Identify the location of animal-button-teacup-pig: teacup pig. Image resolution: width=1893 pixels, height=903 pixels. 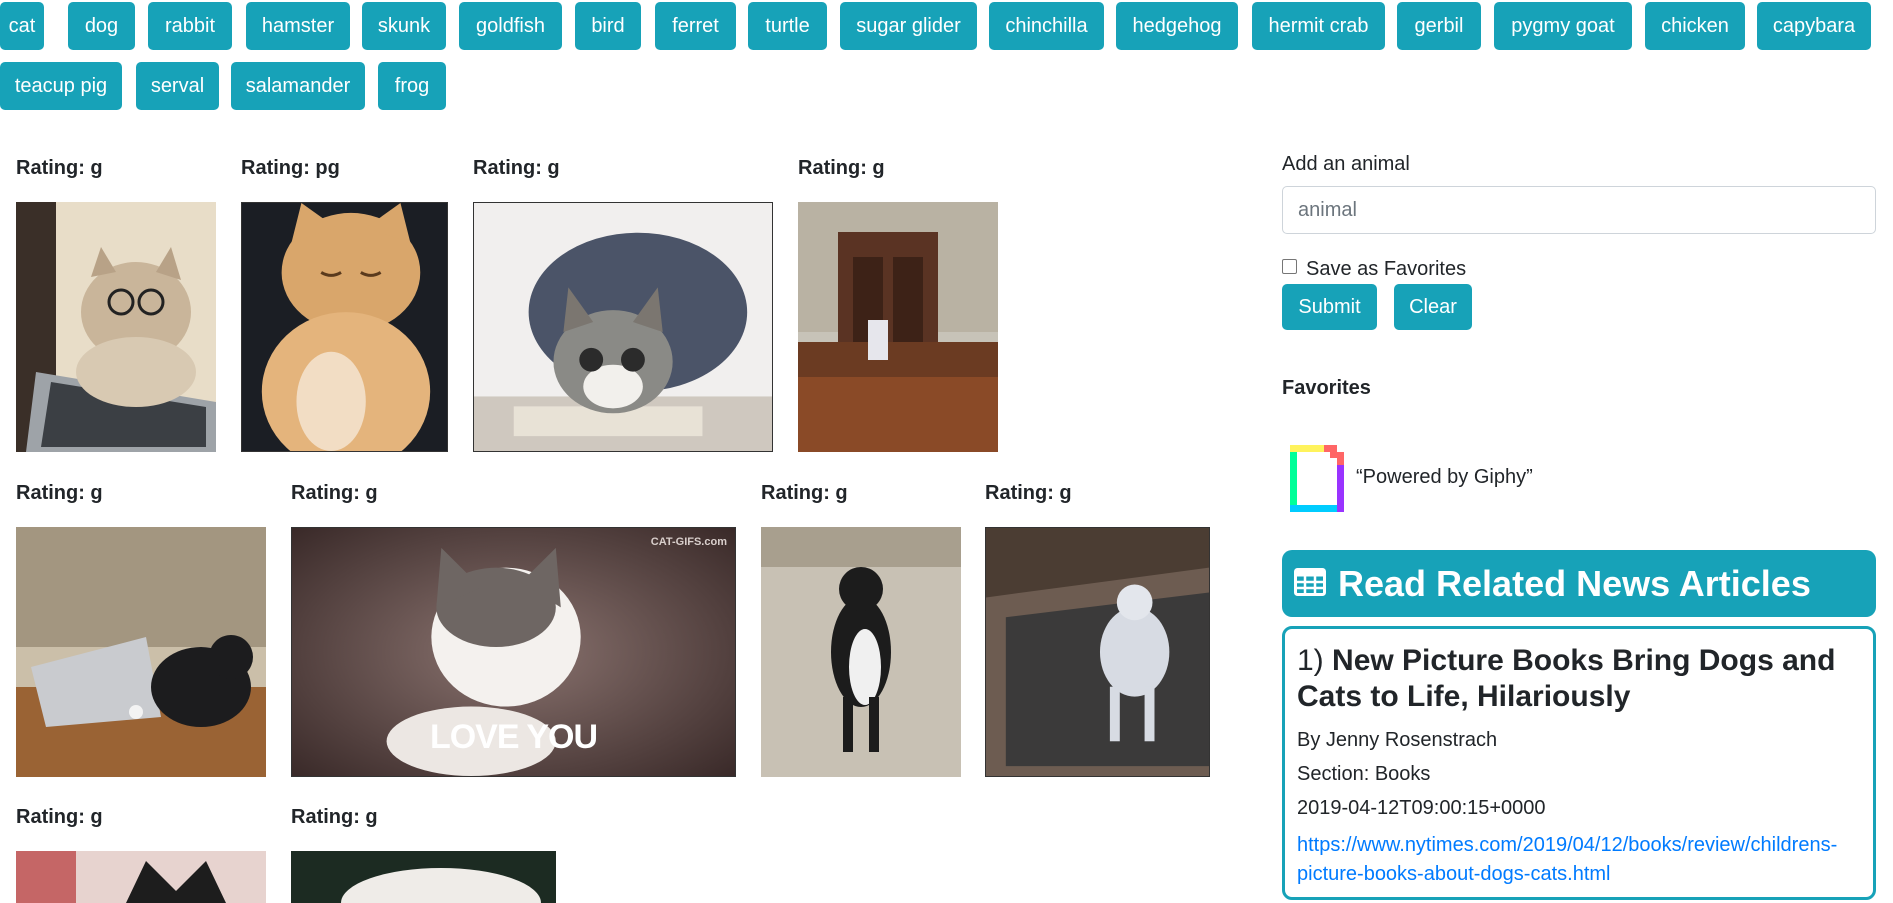
(61, 86).